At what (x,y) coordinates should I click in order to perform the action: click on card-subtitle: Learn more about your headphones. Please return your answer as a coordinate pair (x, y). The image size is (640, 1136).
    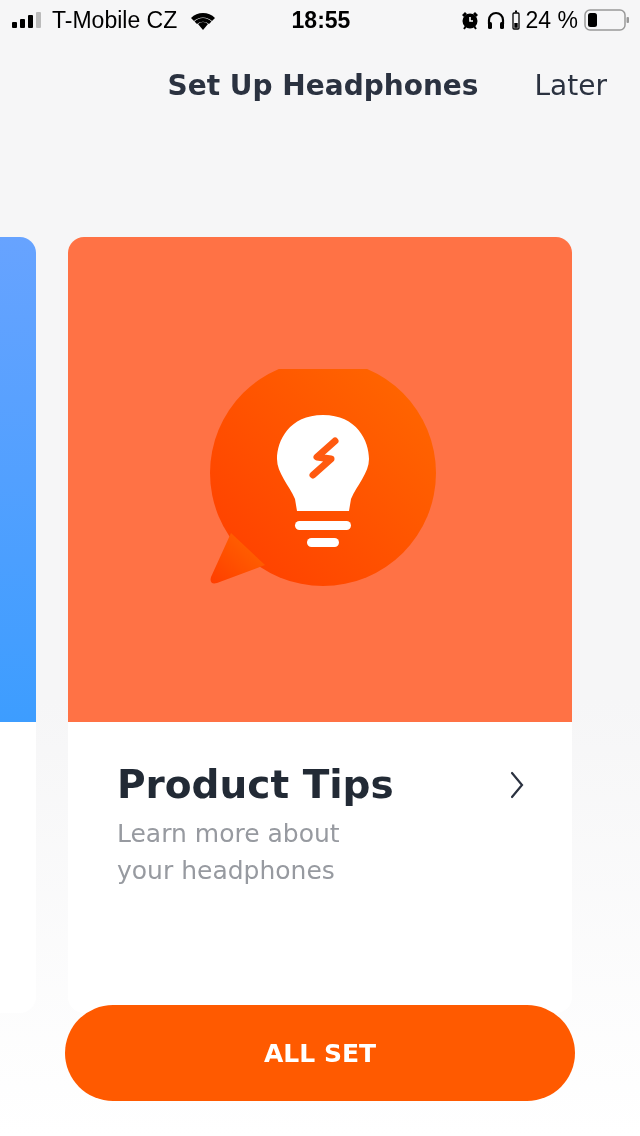
    Looking at the image, I should click on (229, 852).